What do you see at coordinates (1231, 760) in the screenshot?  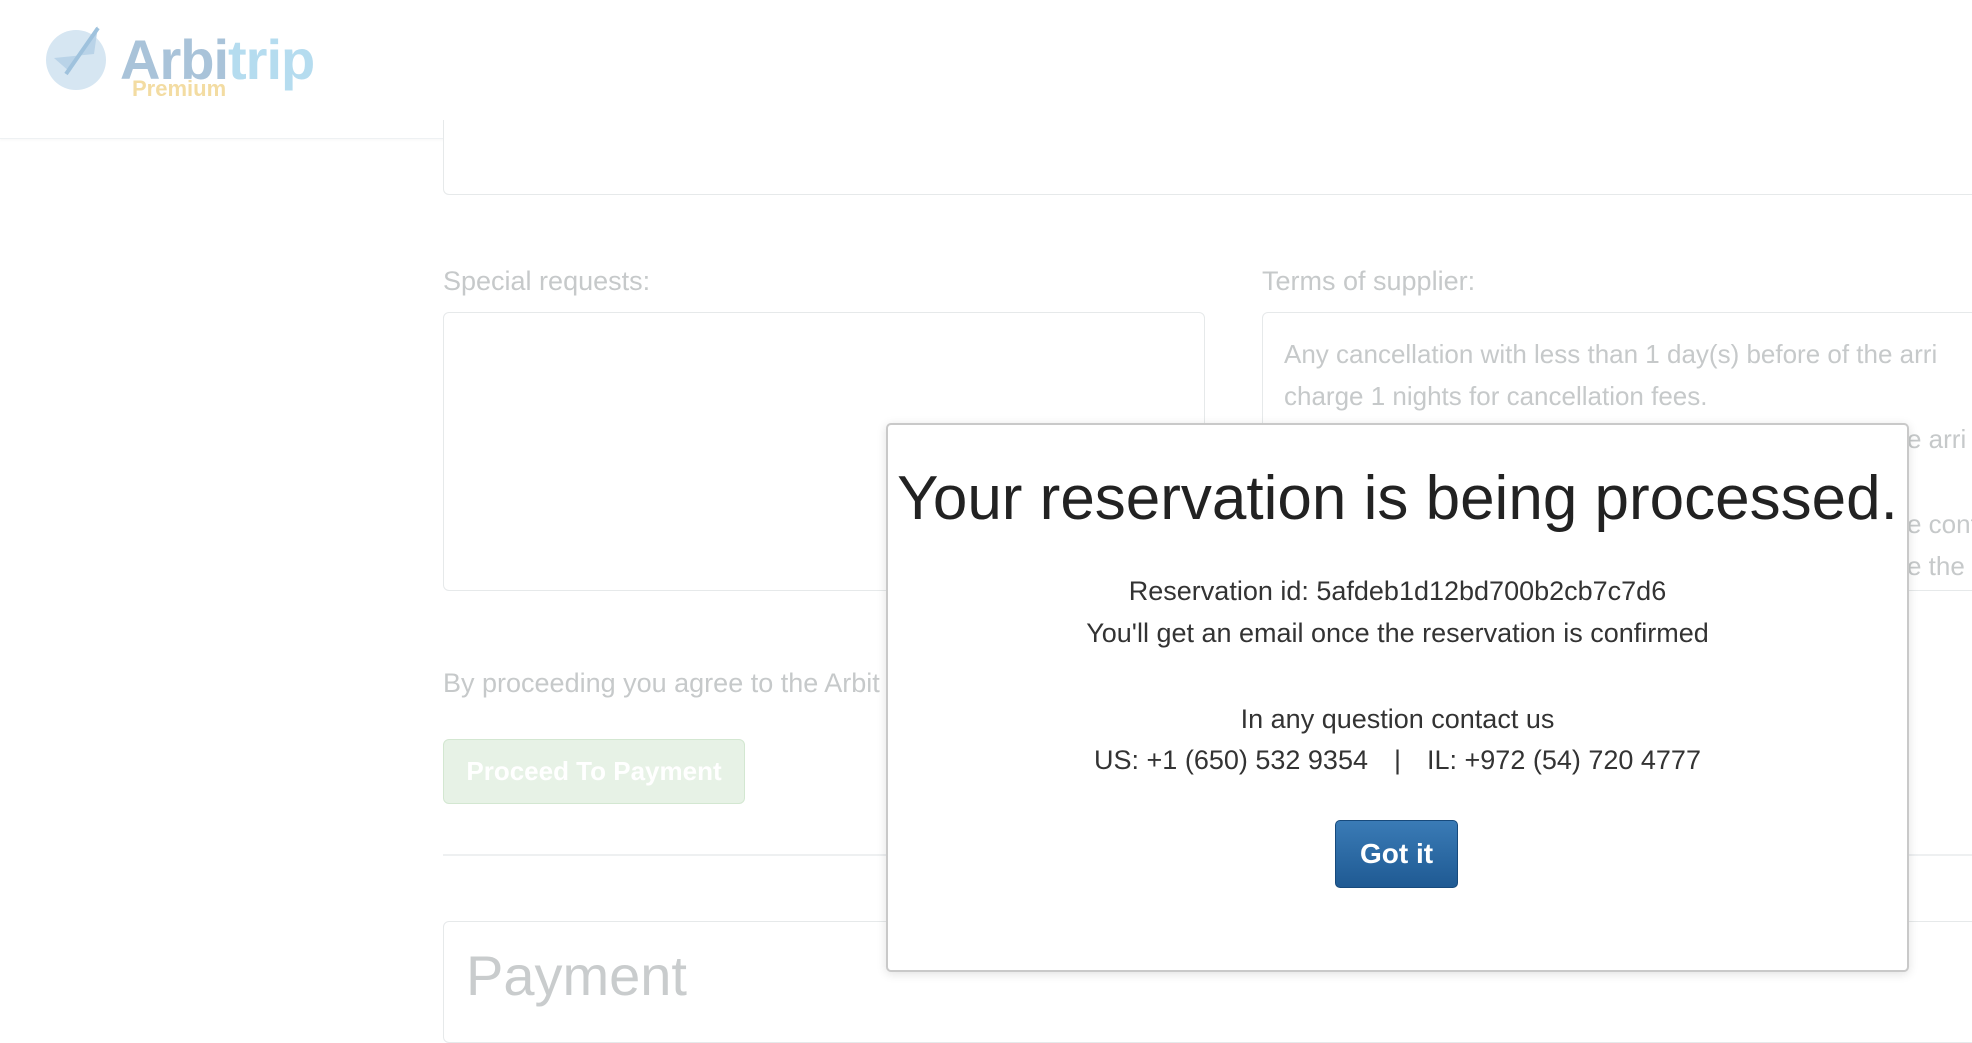 I see `phone-us: US: +1 (650) 532 9354` at bounding box center [1231, 760].